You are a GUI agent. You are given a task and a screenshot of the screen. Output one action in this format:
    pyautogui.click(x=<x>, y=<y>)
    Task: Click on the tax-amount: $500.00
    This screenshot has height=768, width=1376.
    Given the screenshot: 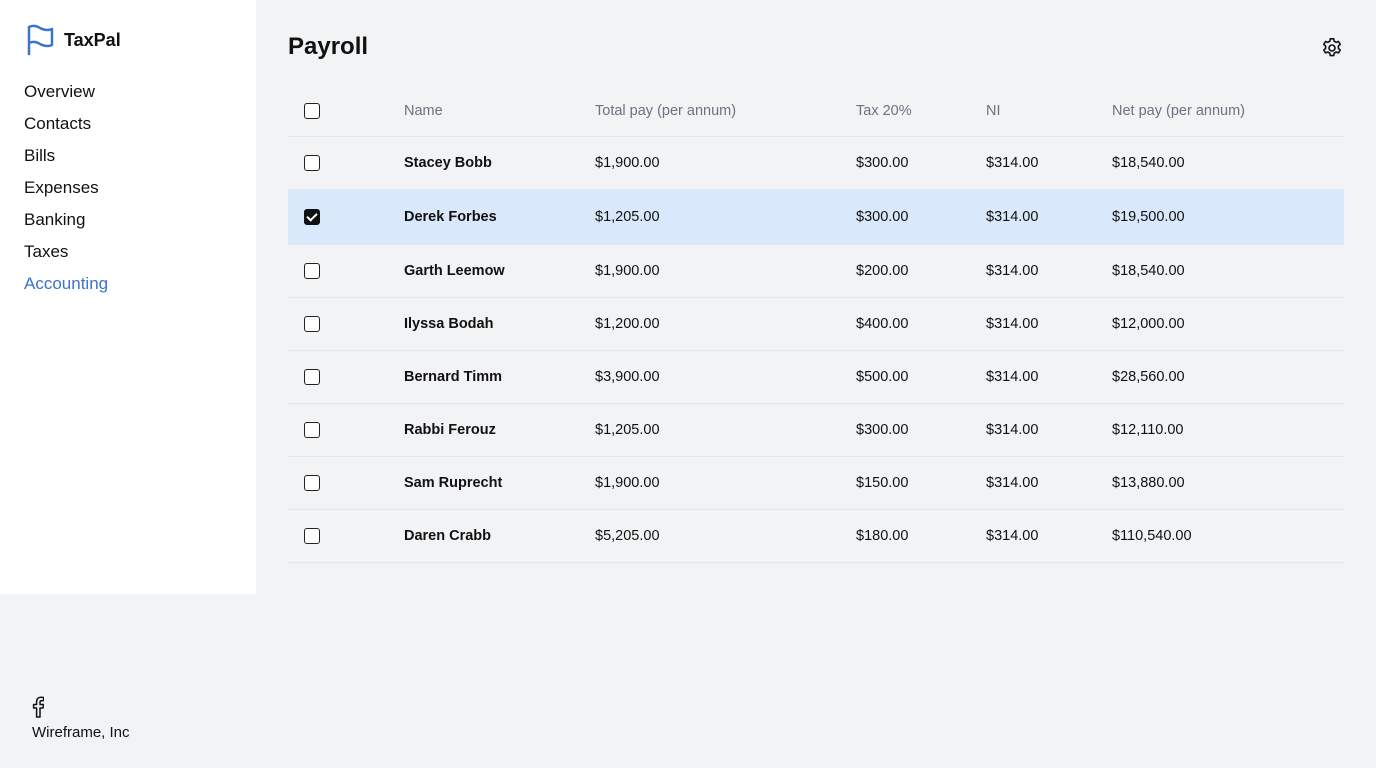 What is the action you would take?
    pyautogui.click(x=882, y=377)
    